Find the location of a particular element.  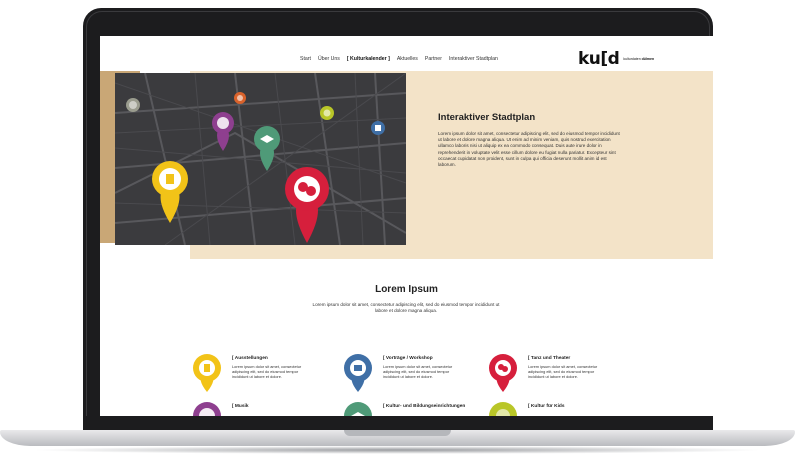

map-graphic is located at coordinates (260, 159).